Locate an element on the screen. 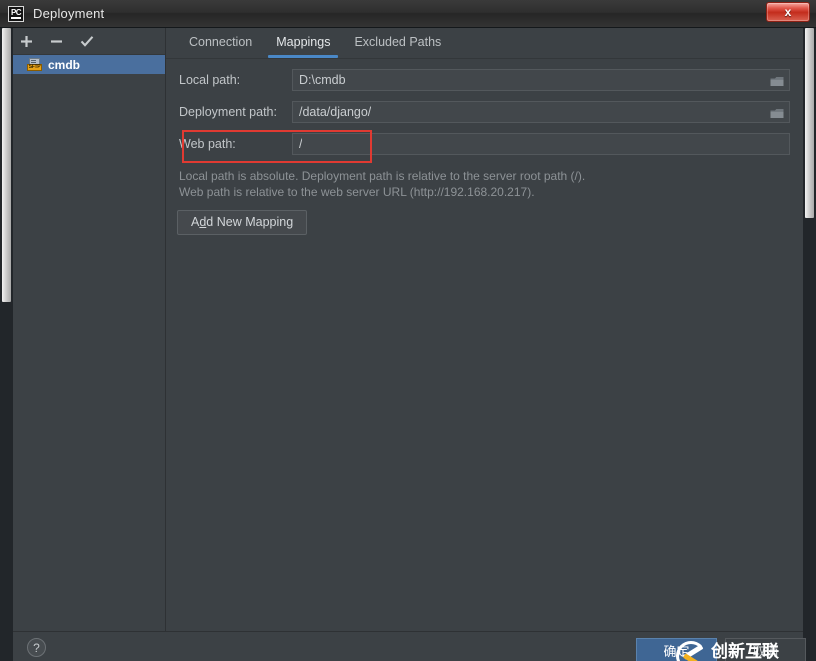 This screenshot has width=816, height=661. cancel-button-label: 取消 is located at coordinates (765, 651).